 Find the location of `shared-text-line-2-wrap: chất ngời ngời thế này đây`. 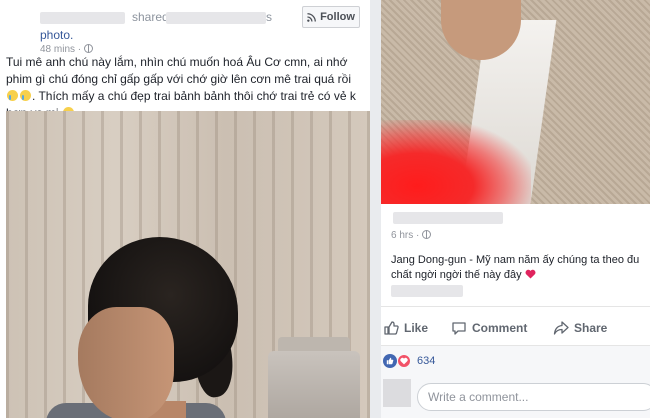

shared-text-line-2-wrap: chất ngời ngời thế này đây is located at coordinates (520, 275).